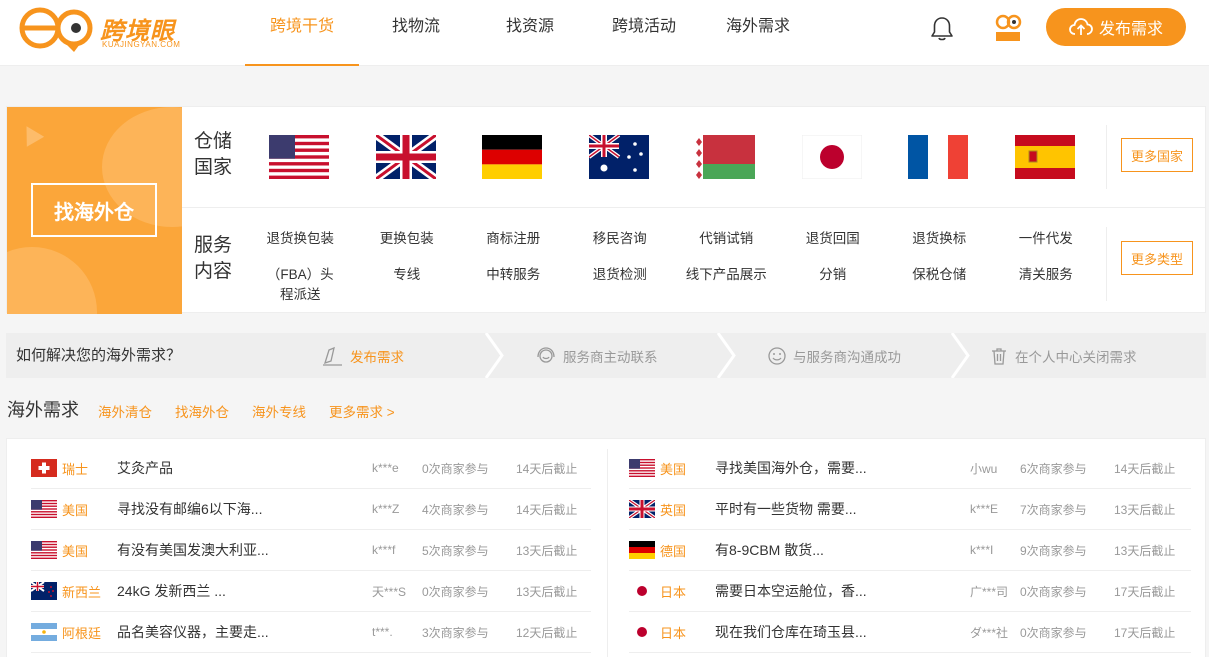 The width and height of the screenshot is (1209, 657). Describe the element at coordinates (407, 283) in the screenshot. I see `service-item: 专线` at that location.